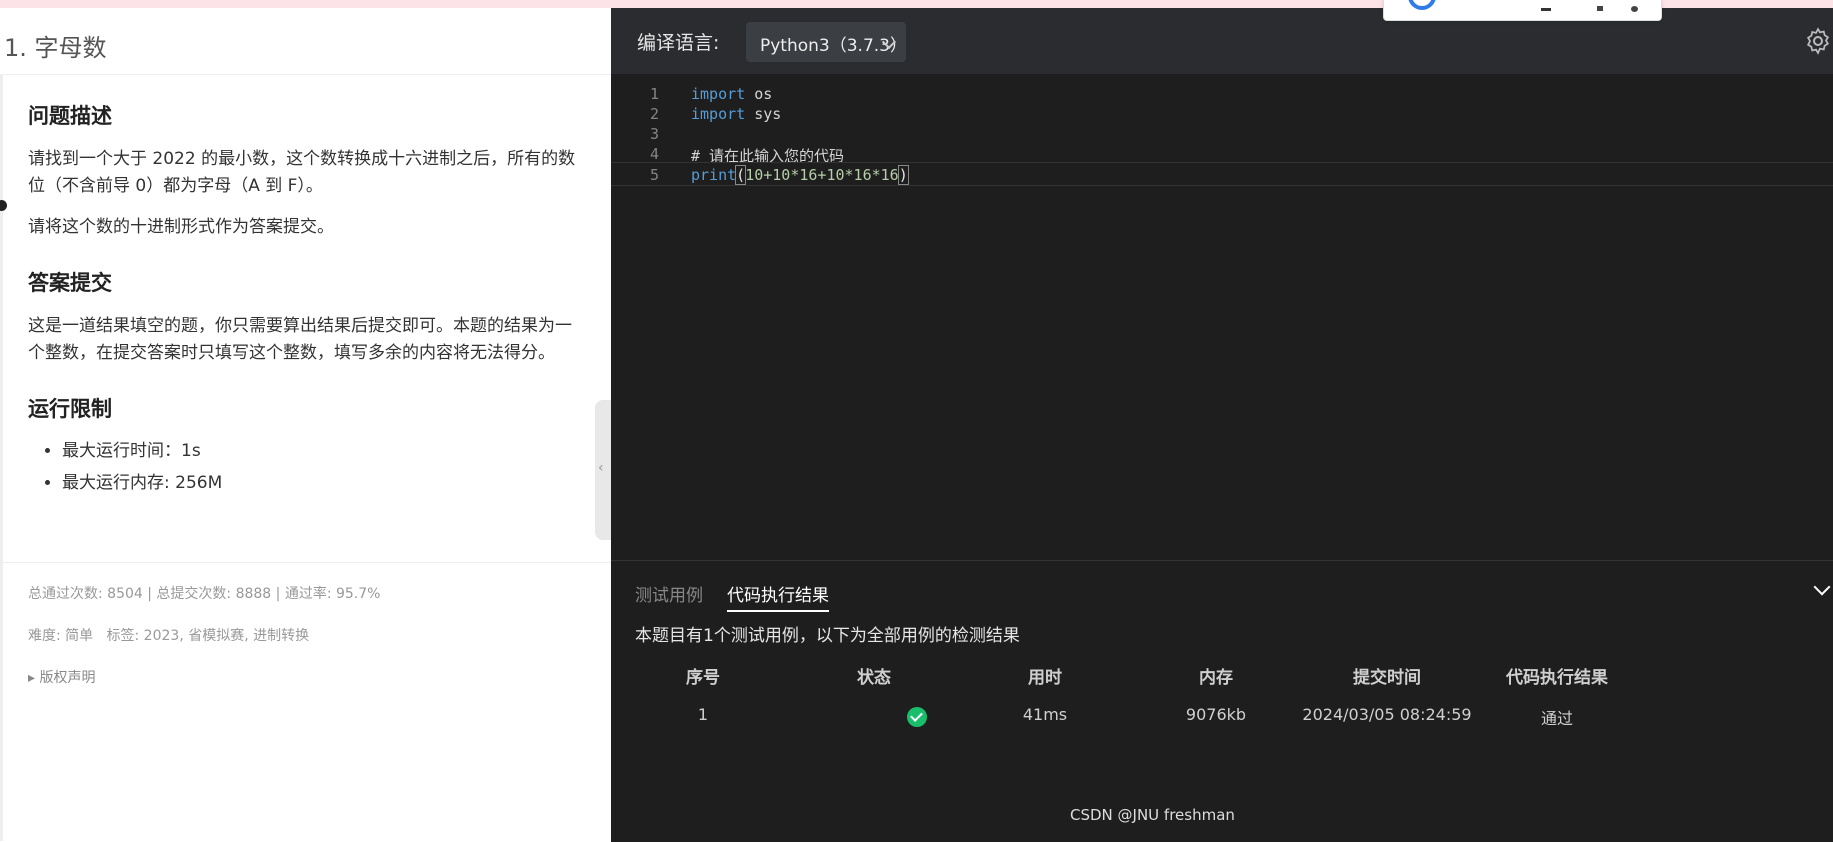 The width and height of the screenshot is (1833, 842). I want to click on desc-heading: 问题描述, so click(70, 116).